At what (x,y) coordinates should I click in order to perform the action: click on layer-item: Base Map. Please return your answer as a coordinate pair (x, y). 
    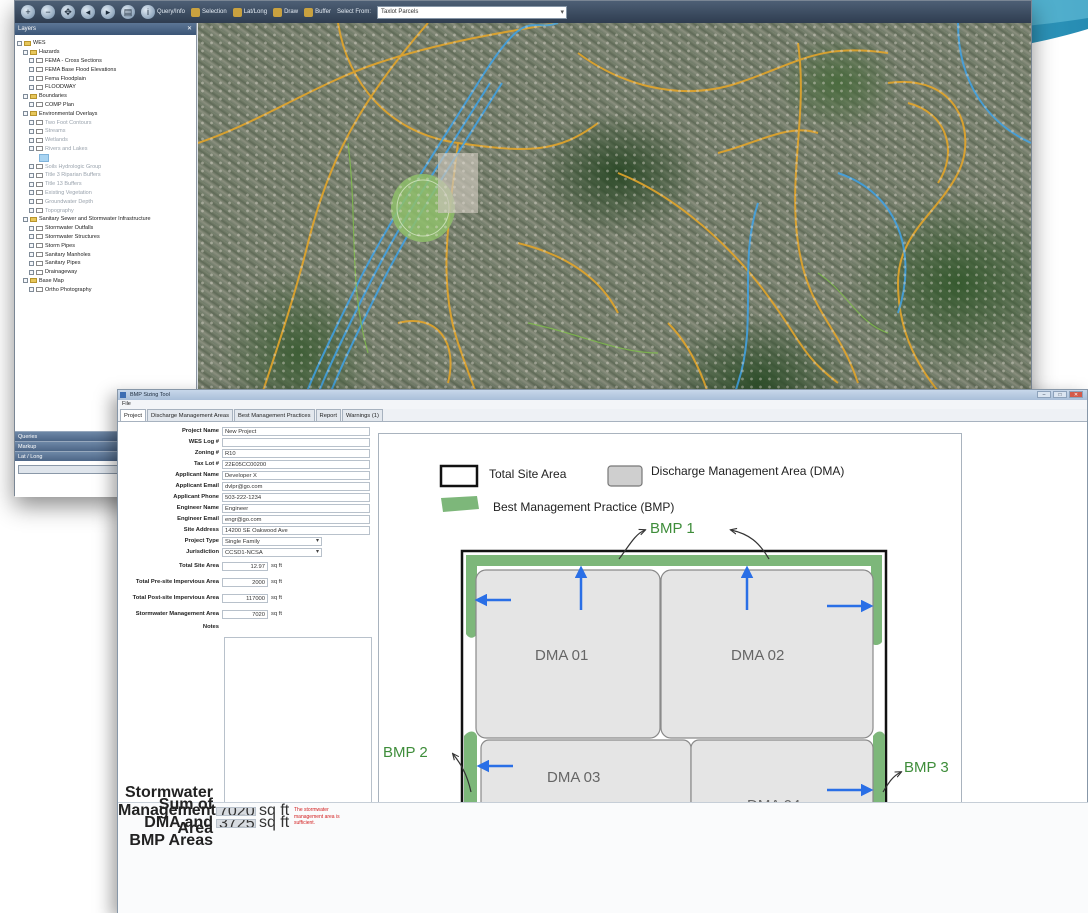
    Looking at the image, I should click on (106, 281).